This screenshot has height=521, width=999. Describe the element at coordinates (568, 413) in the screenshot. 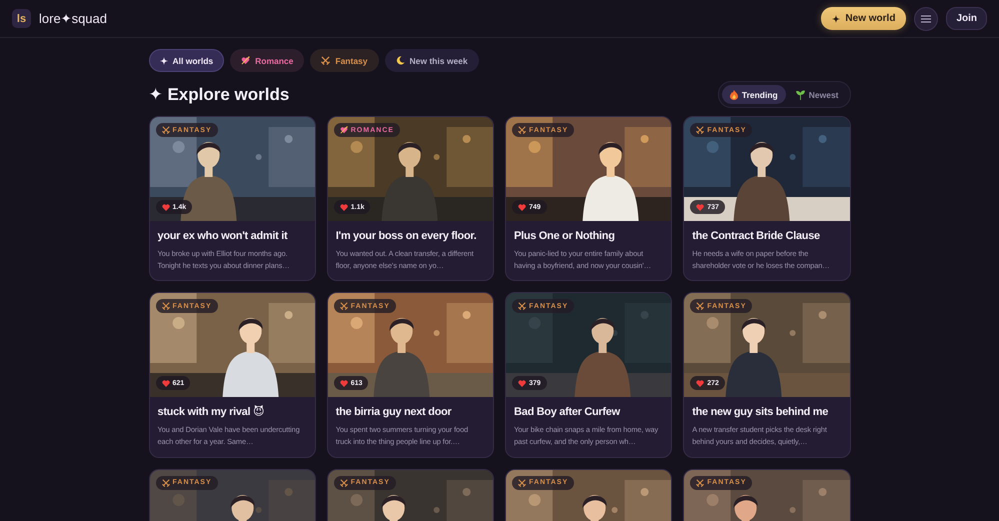

I see `card-title: Bad Boy after Curfew` at that location.